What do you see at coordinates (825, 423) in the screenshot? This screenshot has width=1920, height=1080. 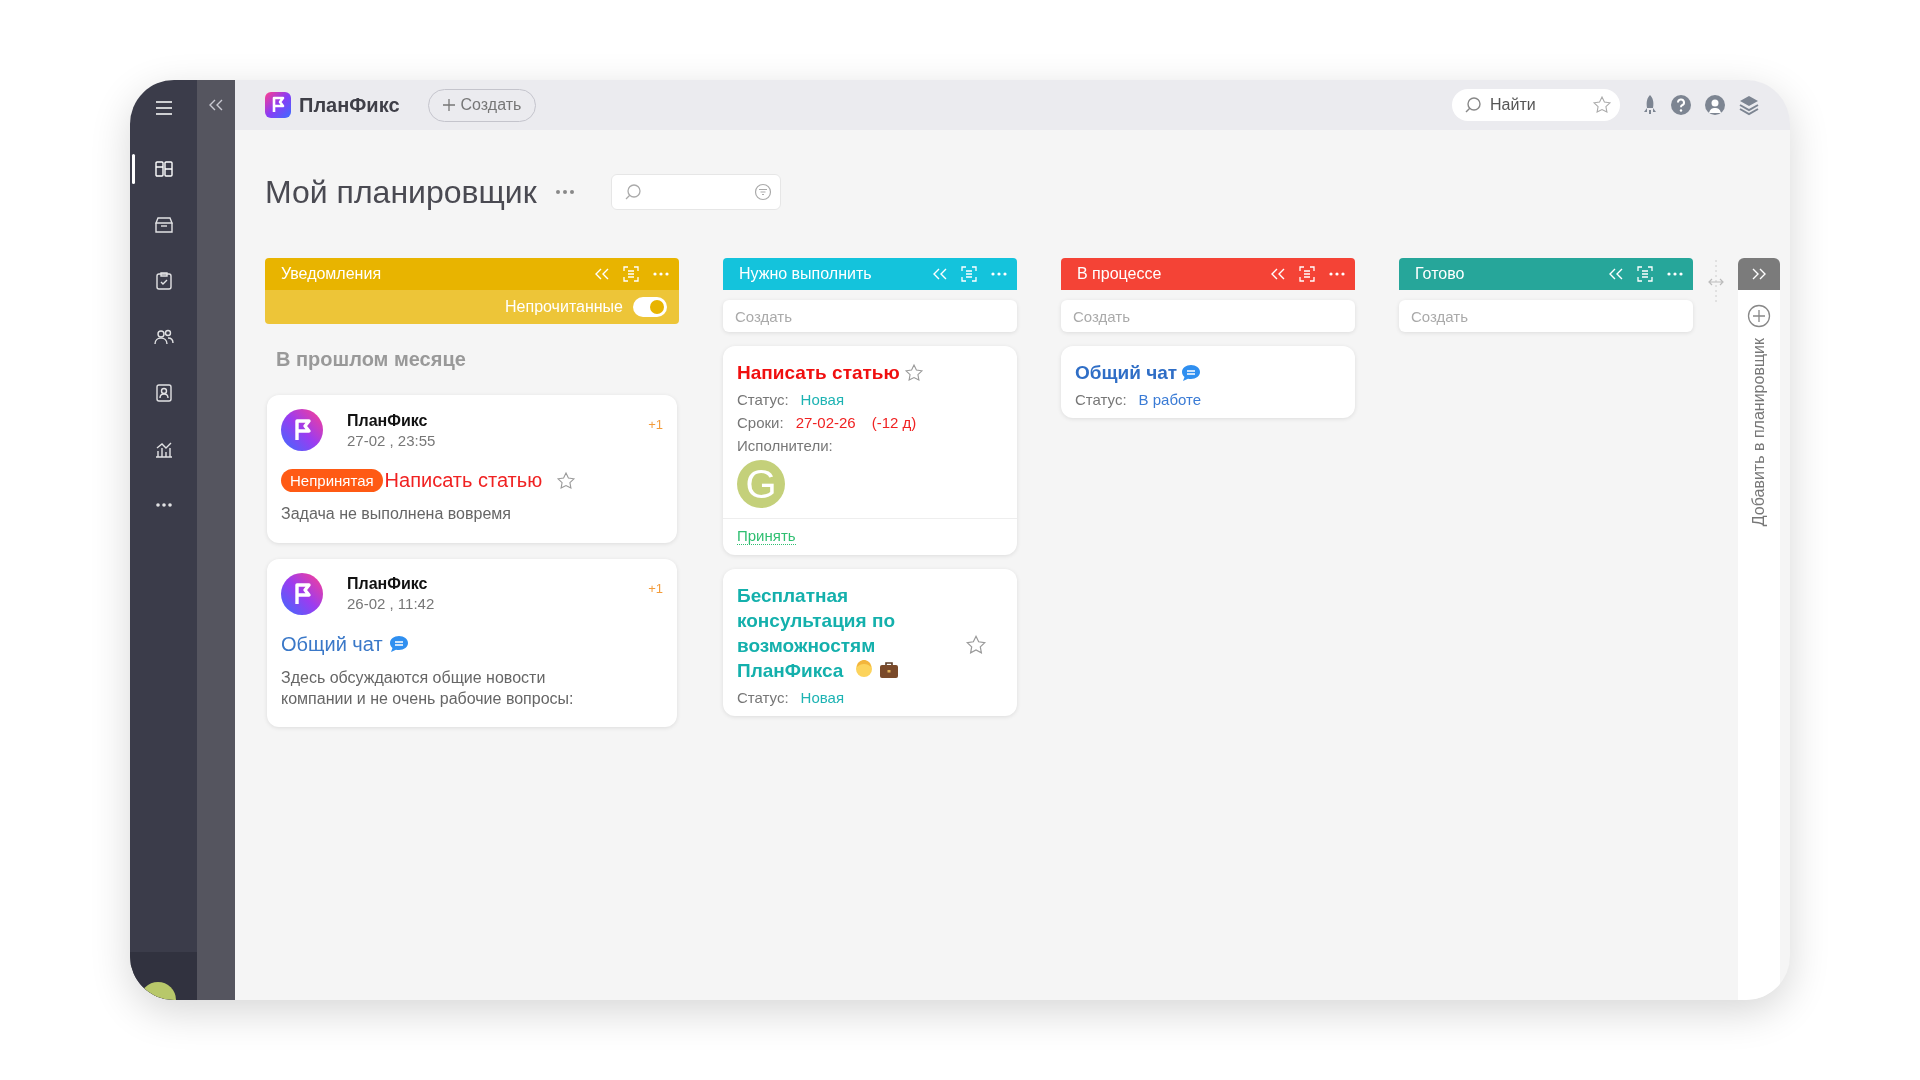 I see `deadline-date: 27-02-26` at bounding box center [825, 423].